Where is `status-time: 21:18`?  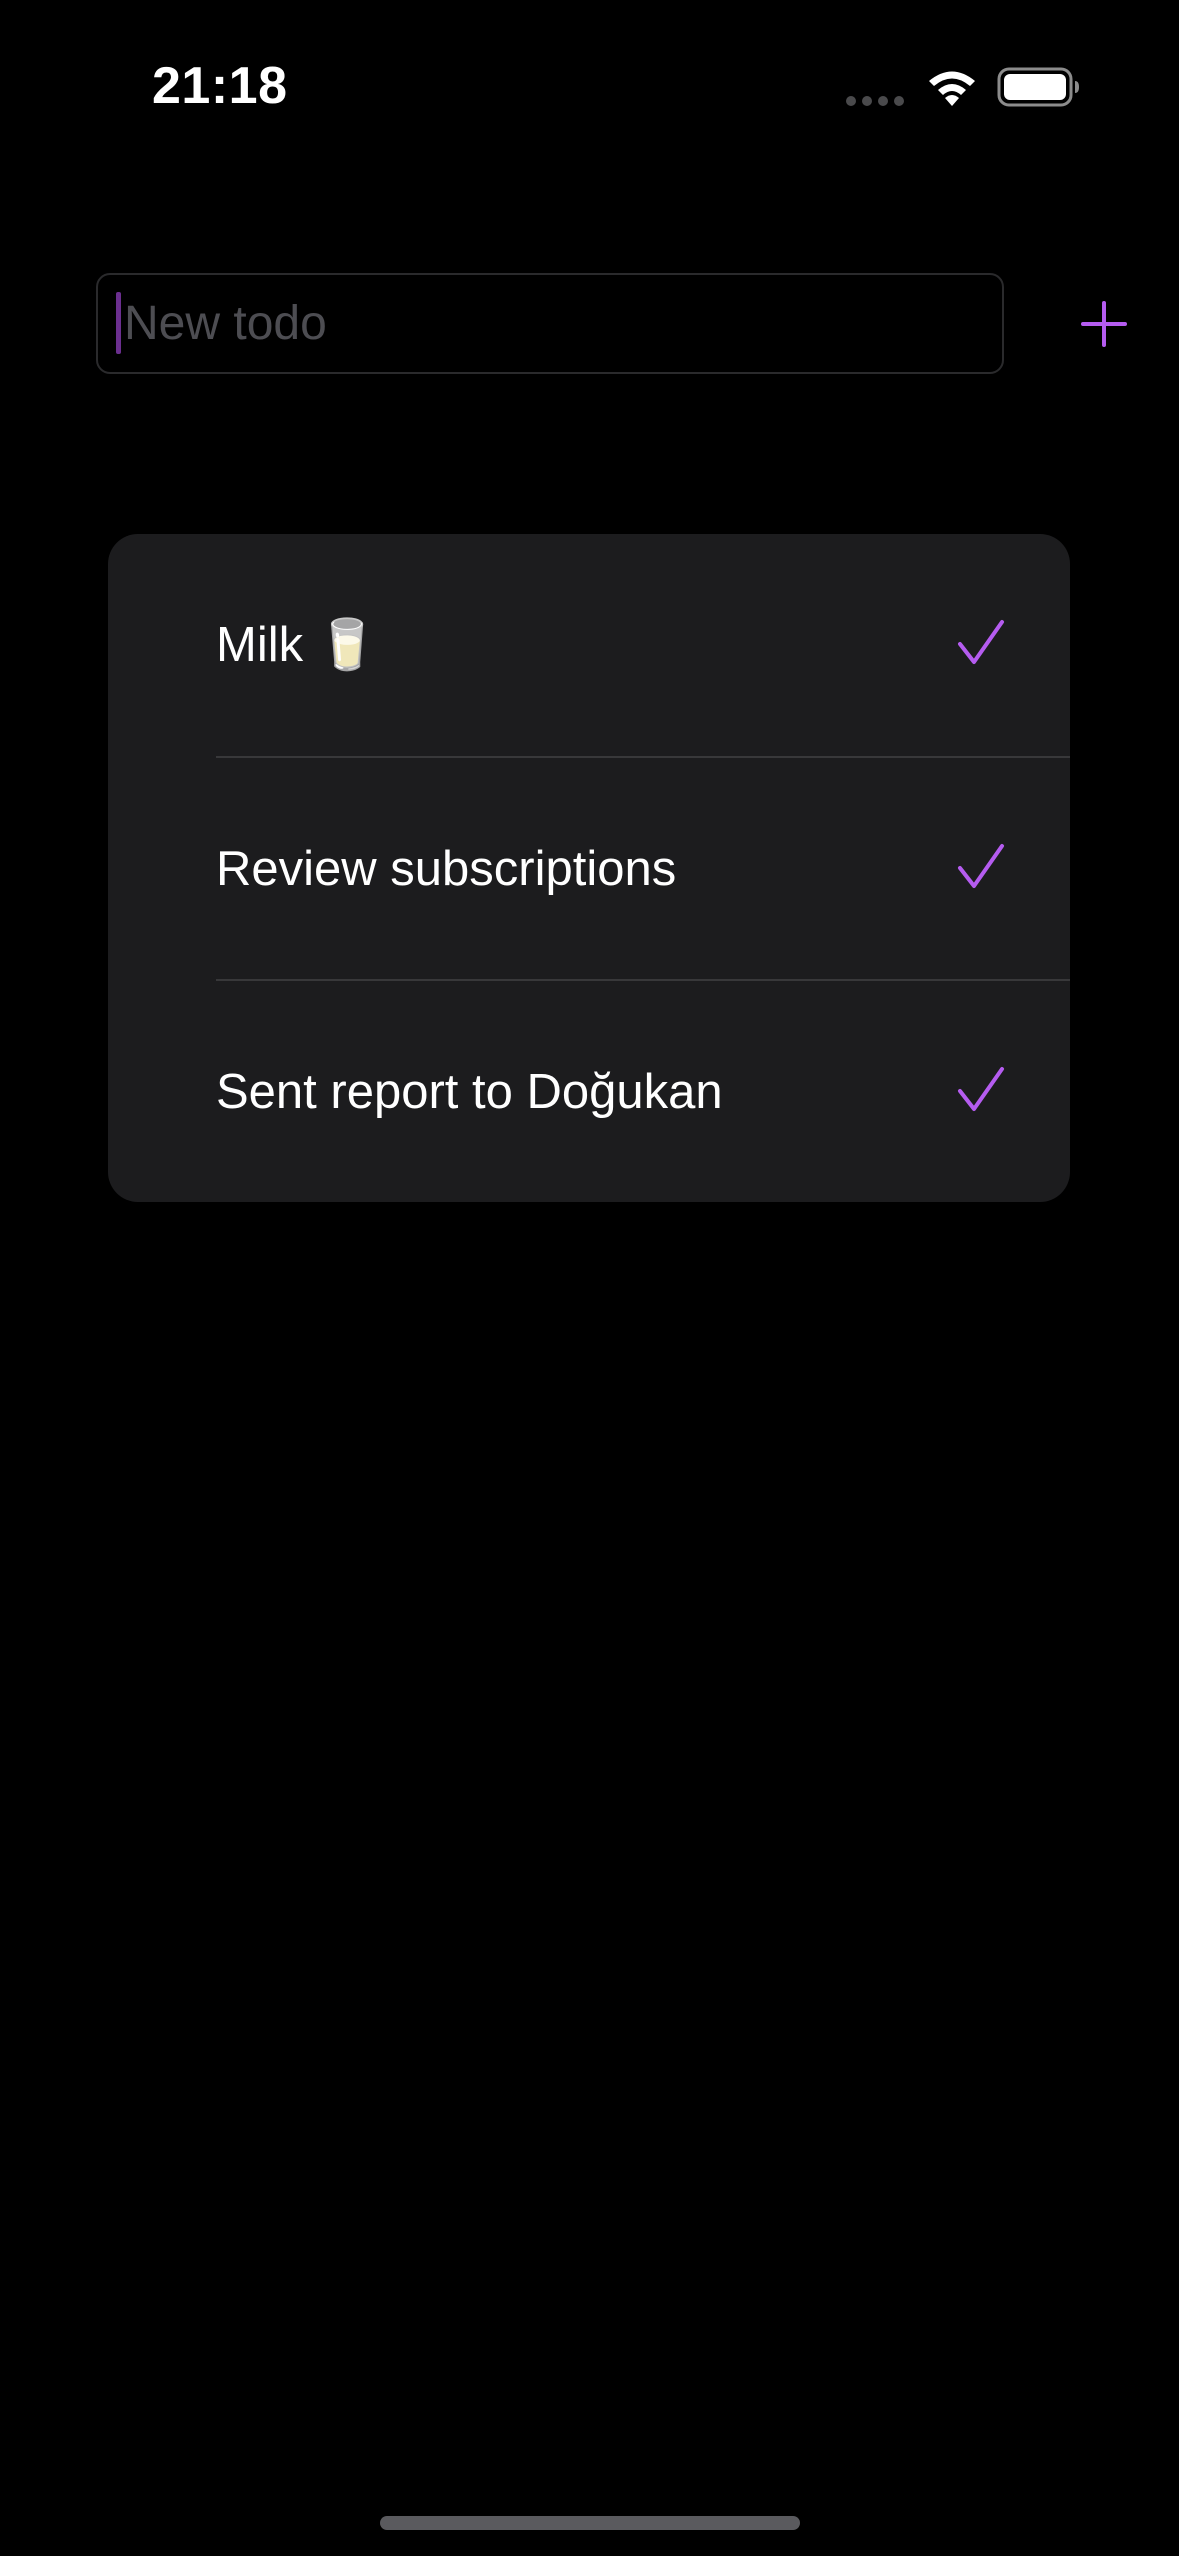 status-time: 21:18 is located at coordinates (220, 86).